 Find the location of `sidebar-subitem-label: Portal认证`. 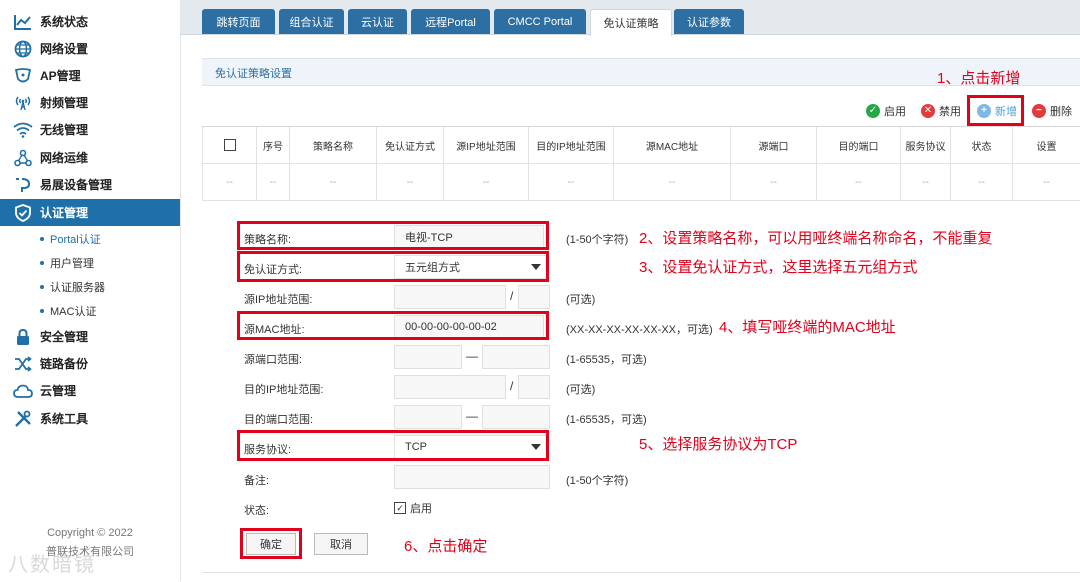

sidebar-subitem-label: Portal认证 is located at coordinates (75, 240).